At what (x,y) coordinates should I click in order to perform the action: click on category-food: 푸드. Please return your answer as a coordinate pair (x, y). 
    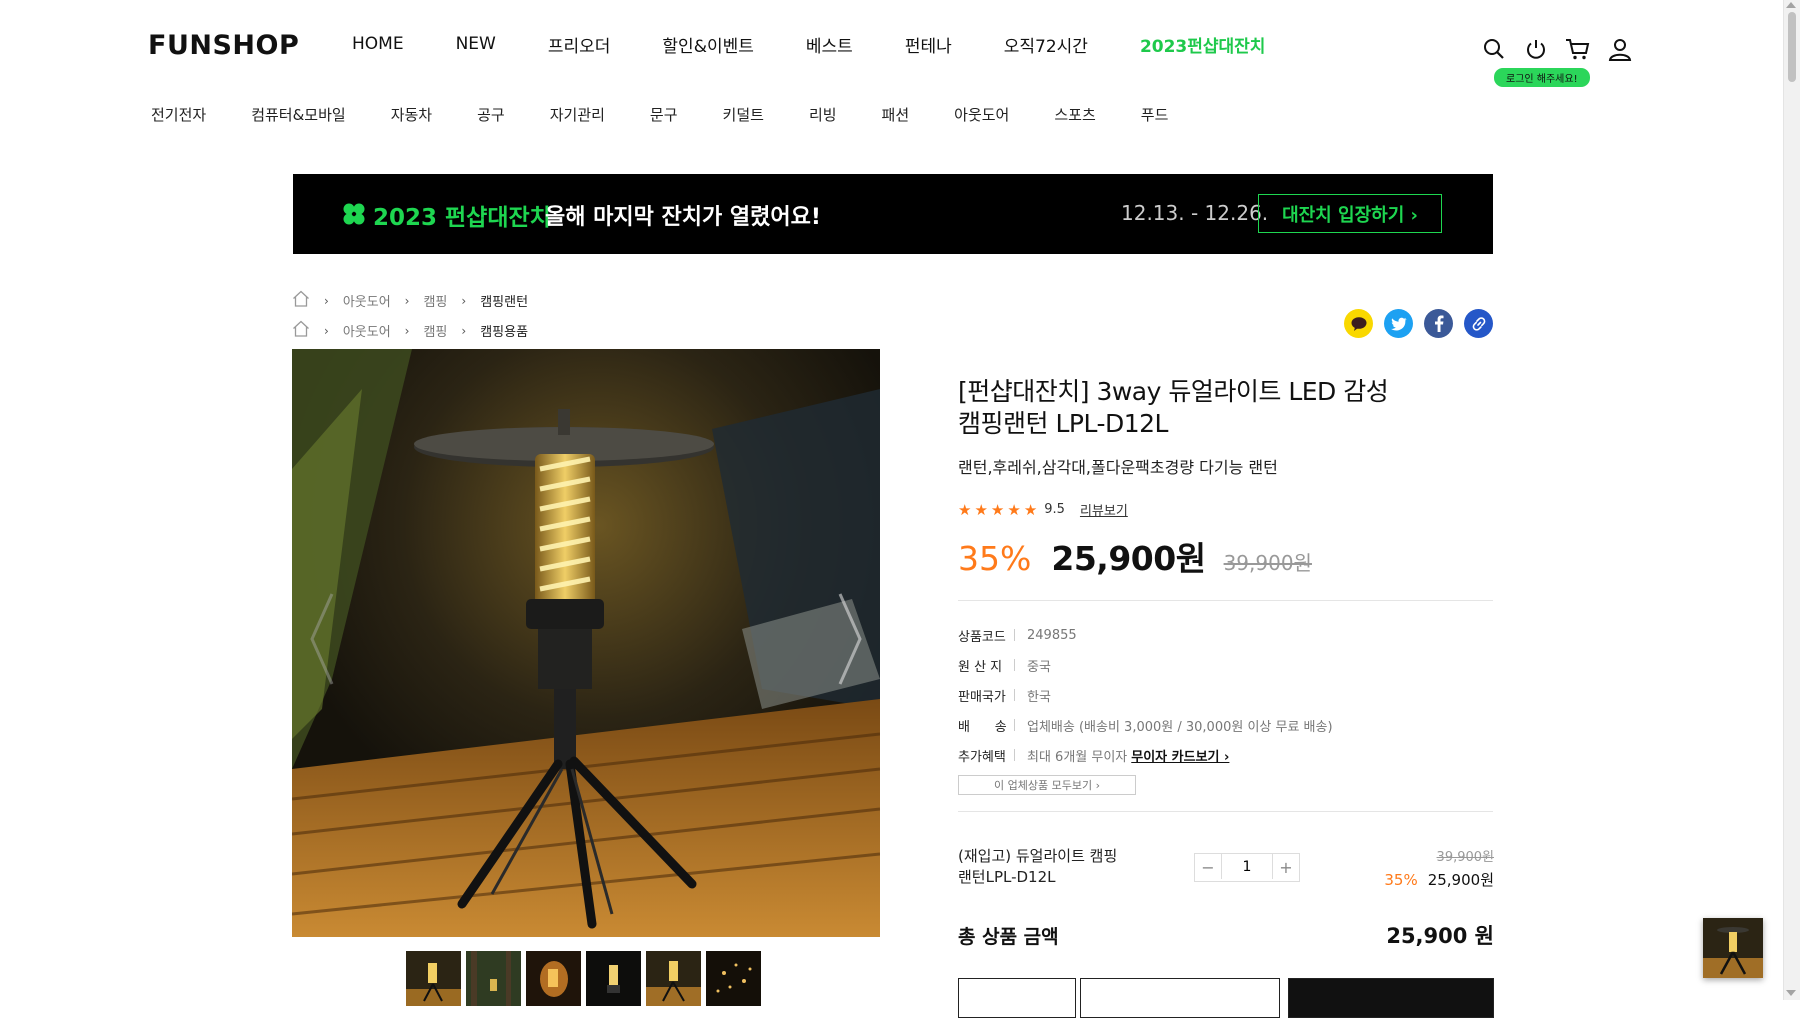
    Looking at the image, I should click on (1155, 114).